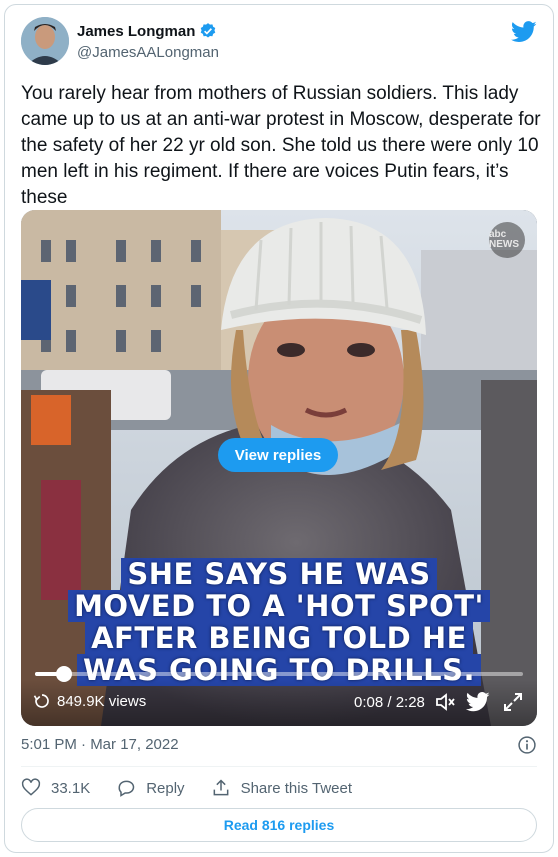 The width and height of the screenshot is (558, 857). Describe the element at coordinates (279, 574) in the screenshot. I see `caption-line: SHE SAYS HE WAS` at that location.